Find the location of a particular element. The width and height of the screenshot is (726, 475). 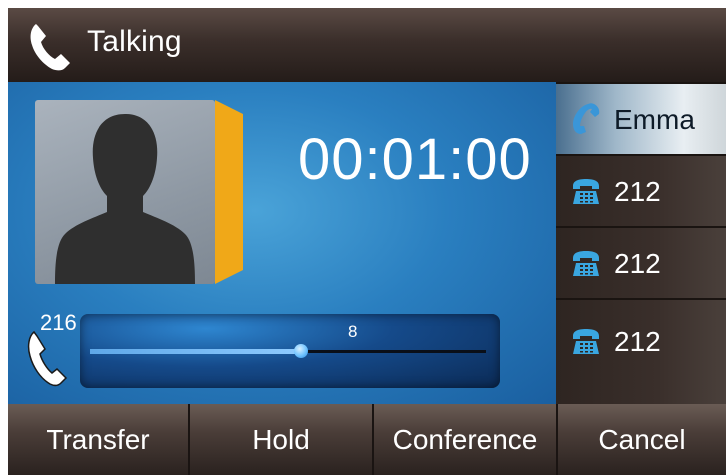

hold-button: Hold is located at coordinates (281, 439).